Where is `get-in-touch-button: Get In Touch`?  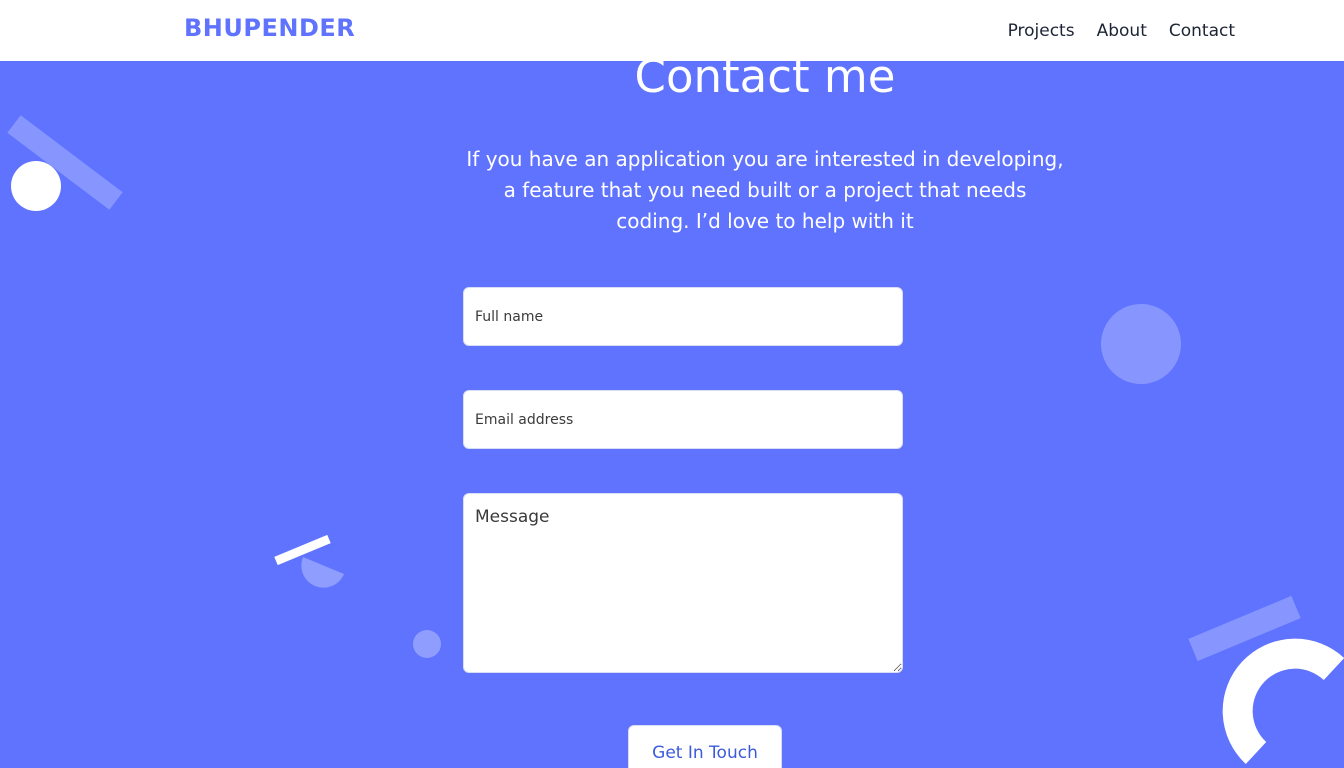 get-in-touch-button: Get In Touch is located at coordinates (705, 746).